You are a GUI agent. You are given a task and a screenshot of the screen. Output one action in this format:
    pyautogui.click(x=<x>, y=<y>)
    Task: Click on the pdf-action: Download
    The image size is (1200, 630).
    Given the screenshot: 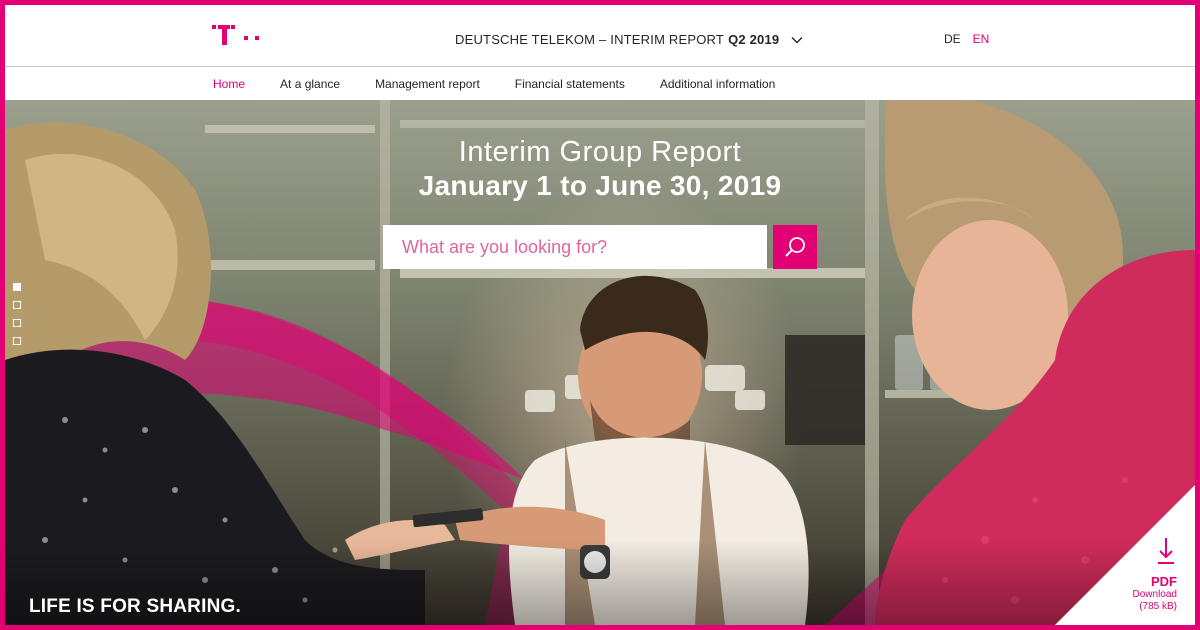 What is the action you would take?
    pyautogui.click(x=1154, y=594)
    